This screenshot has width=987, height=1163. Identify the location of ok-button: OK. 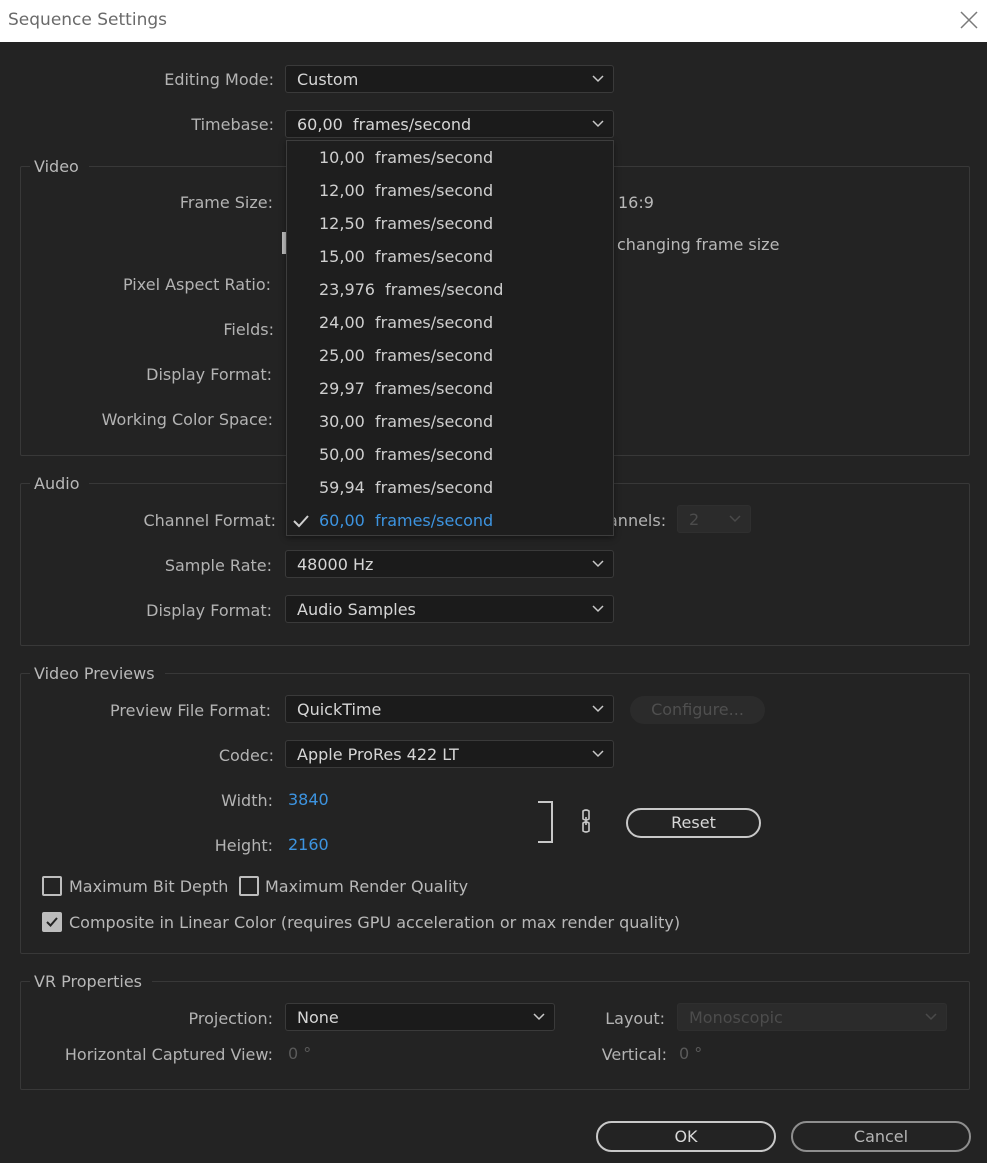
(686, 1136).